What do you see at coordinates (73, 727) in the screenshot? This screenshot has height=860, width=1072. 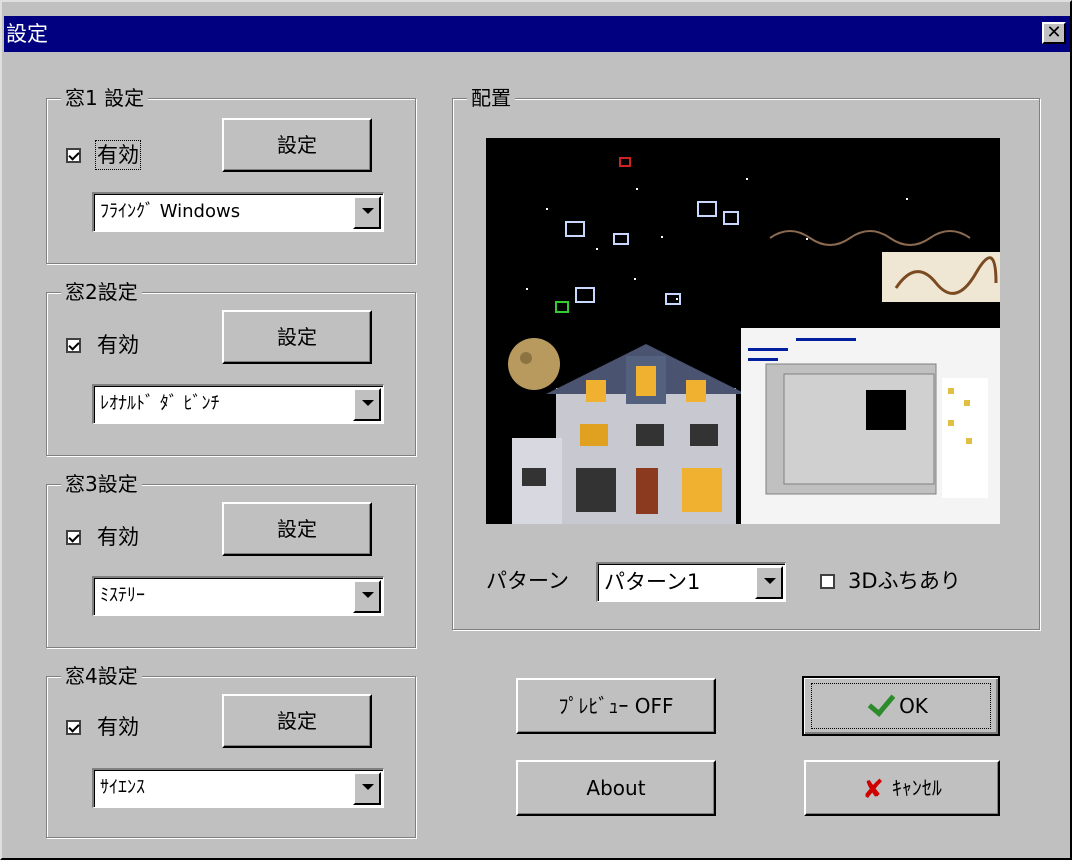 I see `window4-enabled-checkbox` at bounding box center [73, 727].